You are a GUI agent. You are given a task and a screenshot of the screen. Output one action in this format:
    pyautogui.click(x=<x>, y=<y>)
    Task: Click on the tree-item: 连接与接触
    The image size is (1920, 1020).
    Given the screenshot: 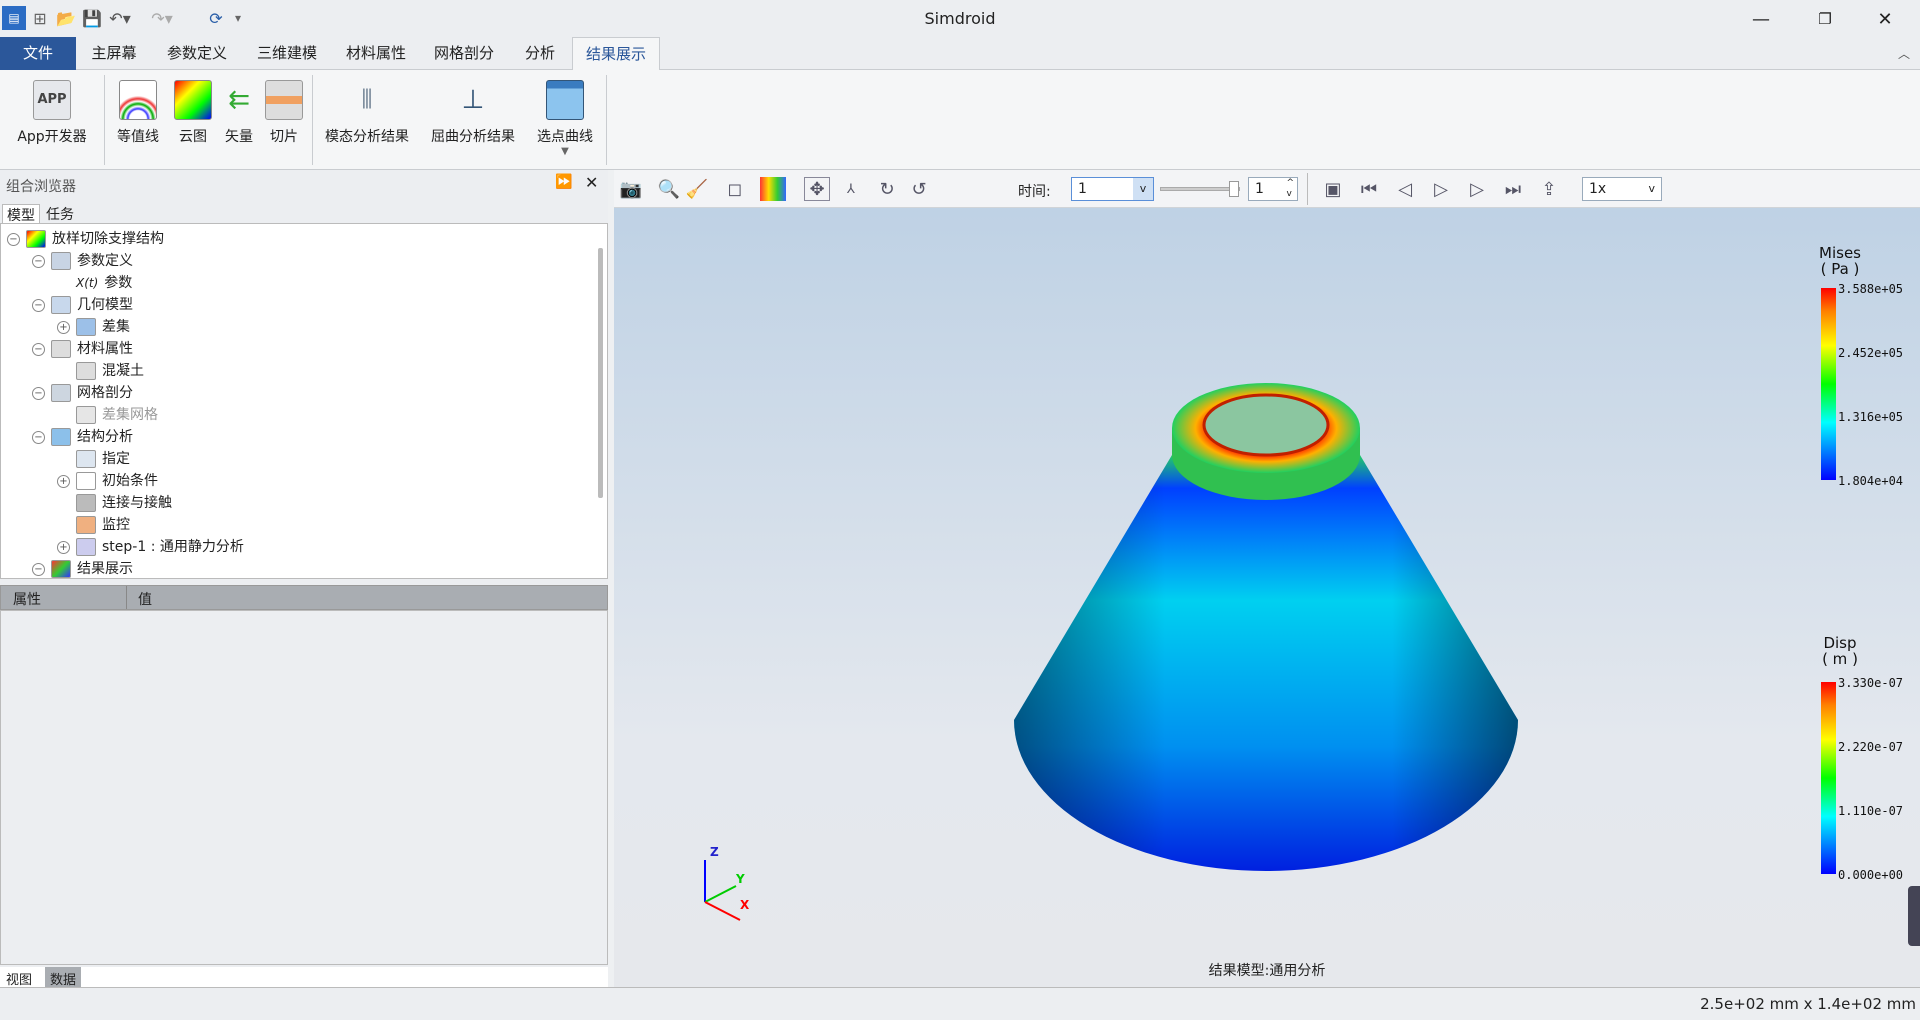 What is the action you would take?
    pyautogui.click(x=114, y=503)
    